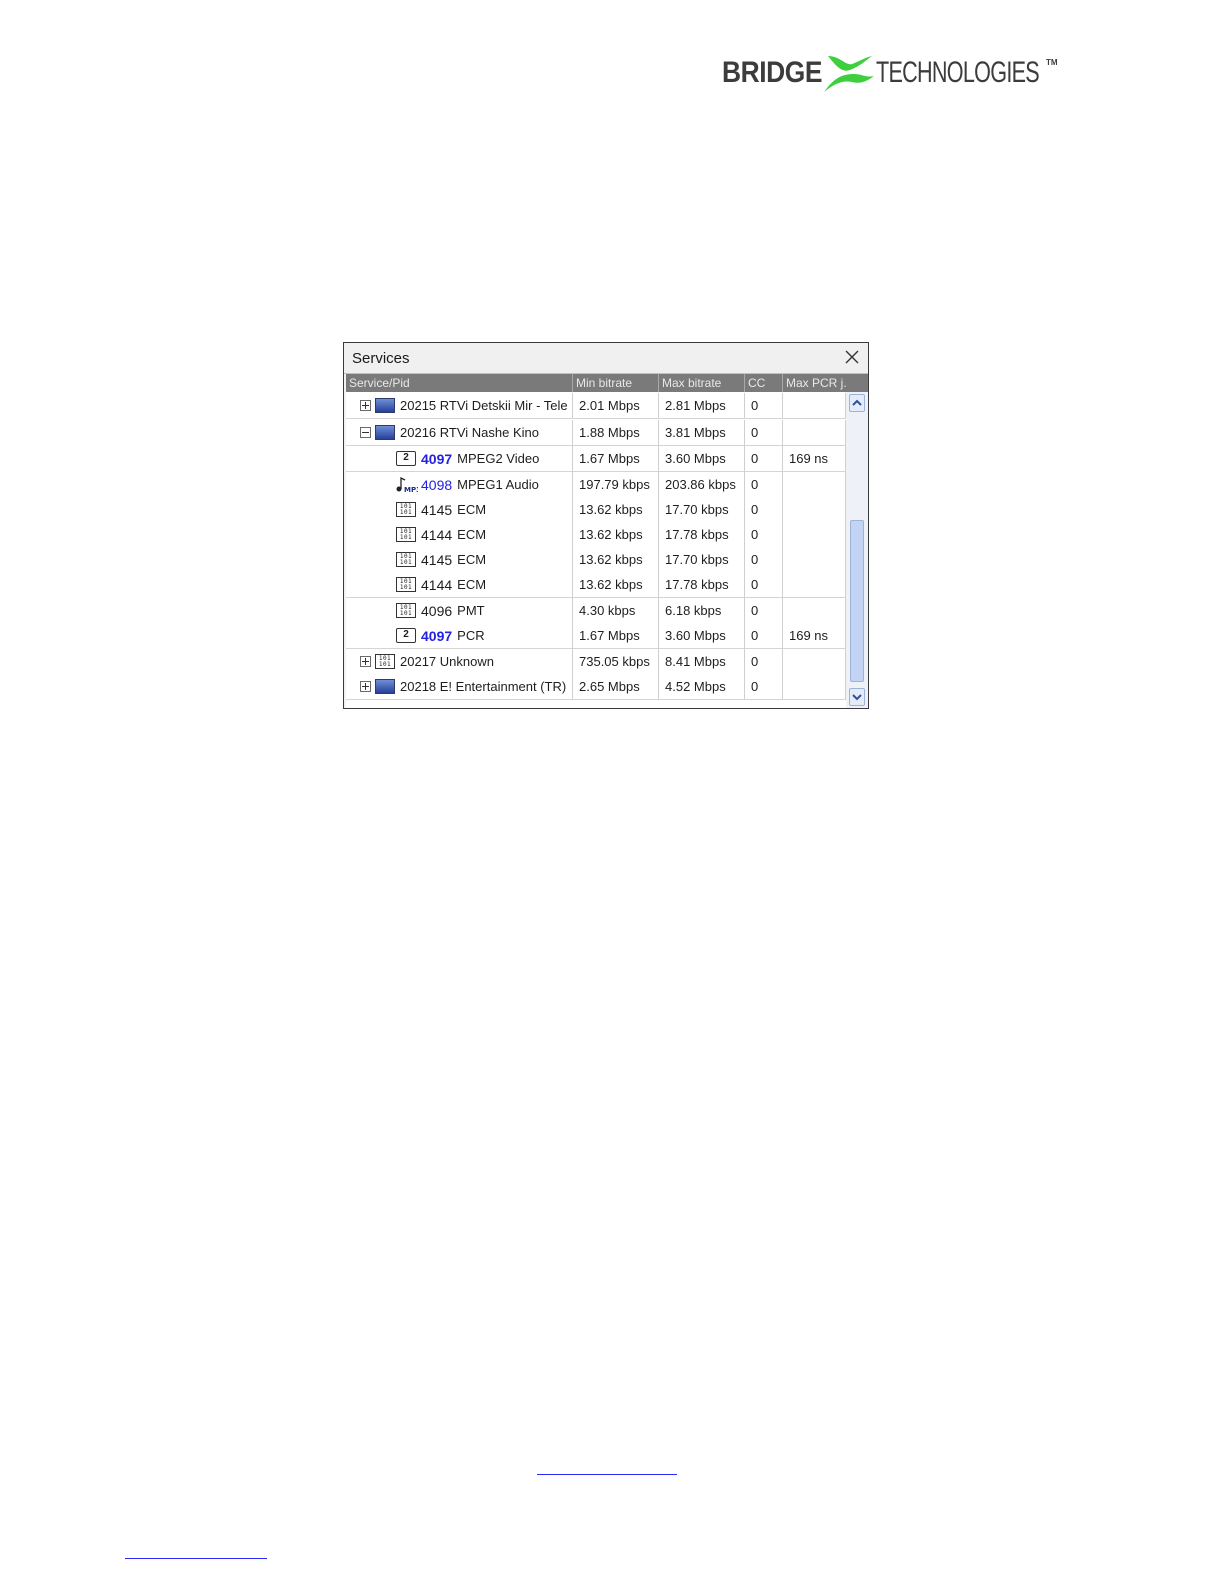 The height and width of the screenshot is (1584, 1224). What do you see at coordinates (702, 432) in the screenshot?
I see `cell-max-bitrate: 3.81 Mbps` at bounding box center [702, 432].